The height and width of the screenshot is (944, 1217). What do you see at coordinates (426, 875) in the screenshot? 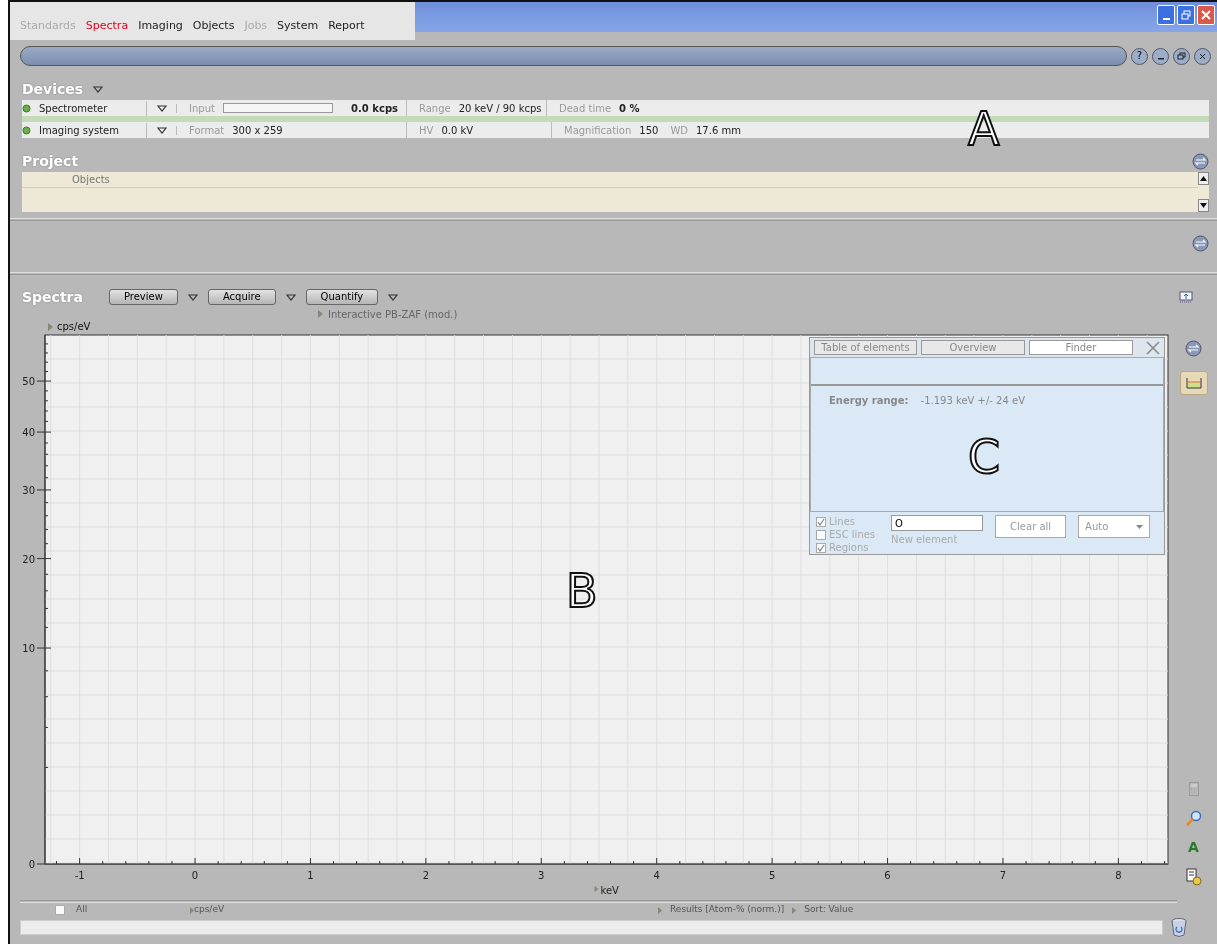
I see `tick-label: 2` at bounding box center [426, 875].